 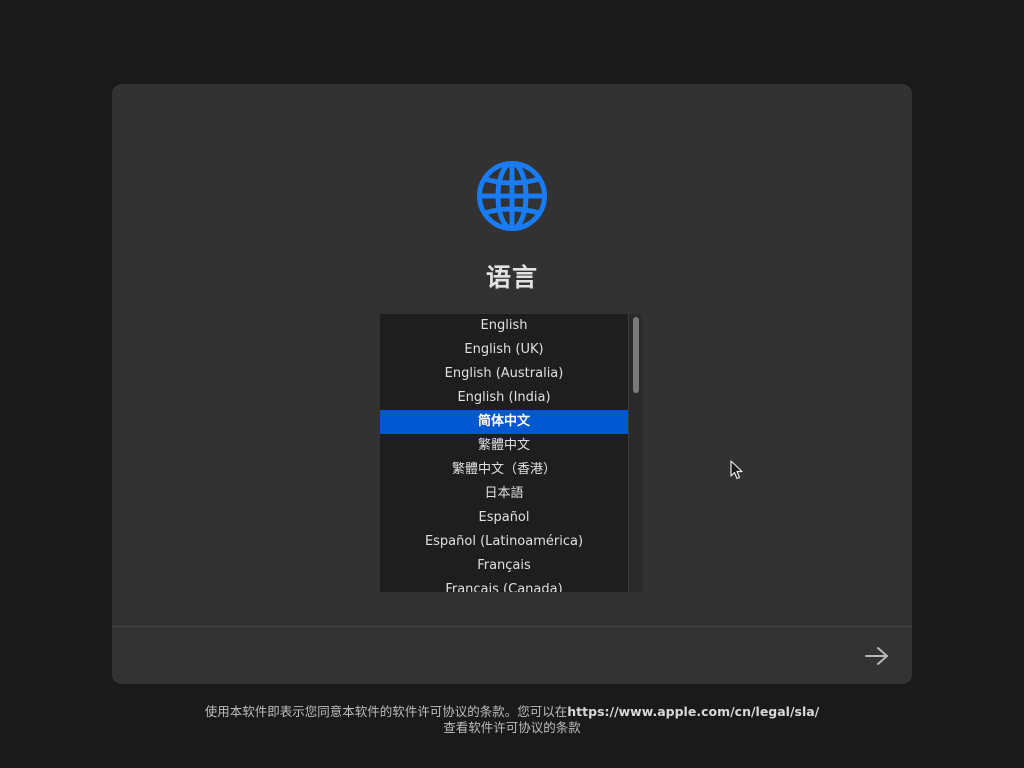 I want to click on arrow-right-icon, so click(x=876, y=656).